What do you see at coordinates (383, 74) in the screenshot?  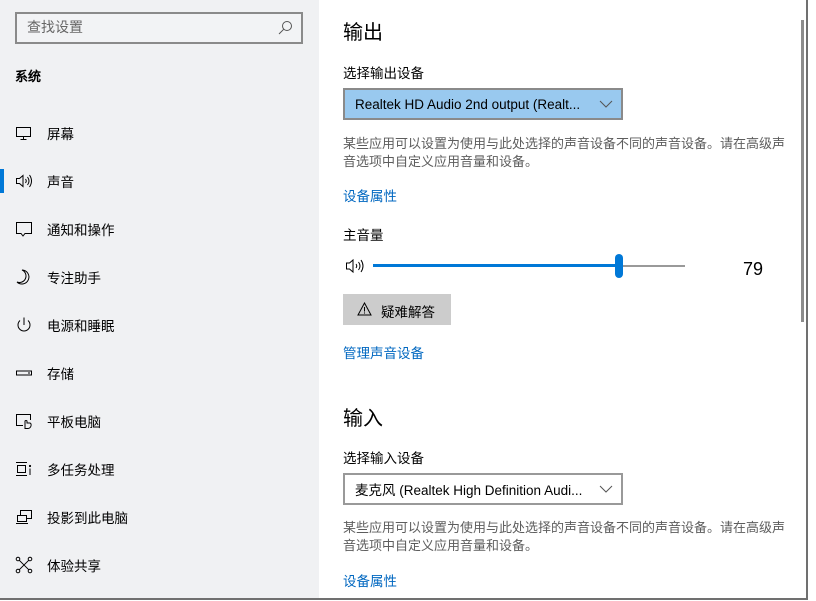 I see `output-select-label: 选择输出设备` at bounding box center [383, 74].